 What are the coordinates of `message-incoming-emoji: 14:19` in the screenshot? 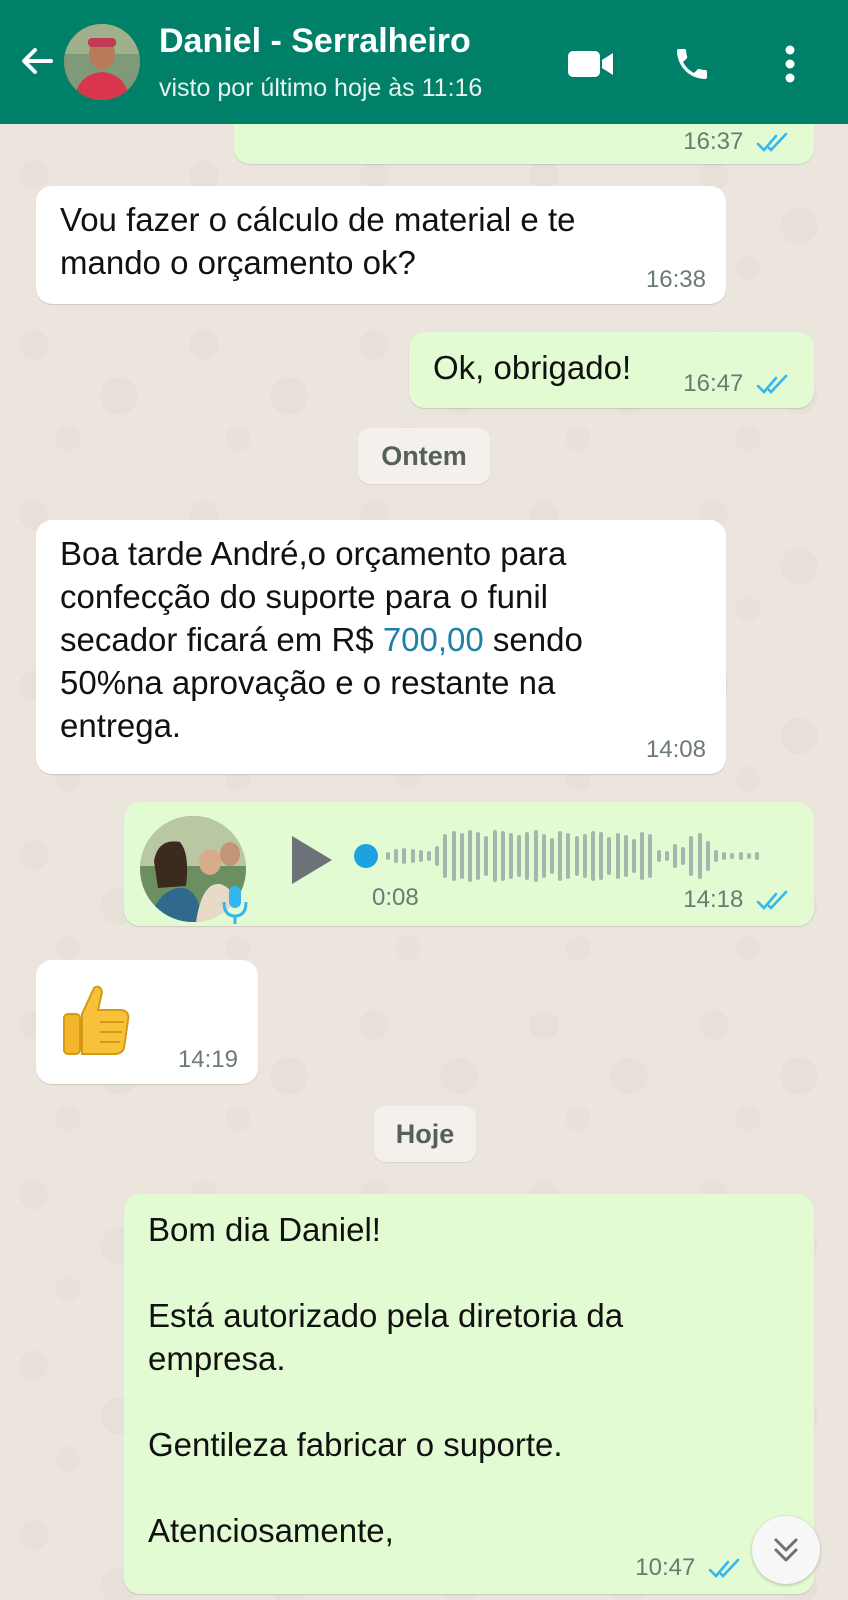 It's located at (147, 1022).